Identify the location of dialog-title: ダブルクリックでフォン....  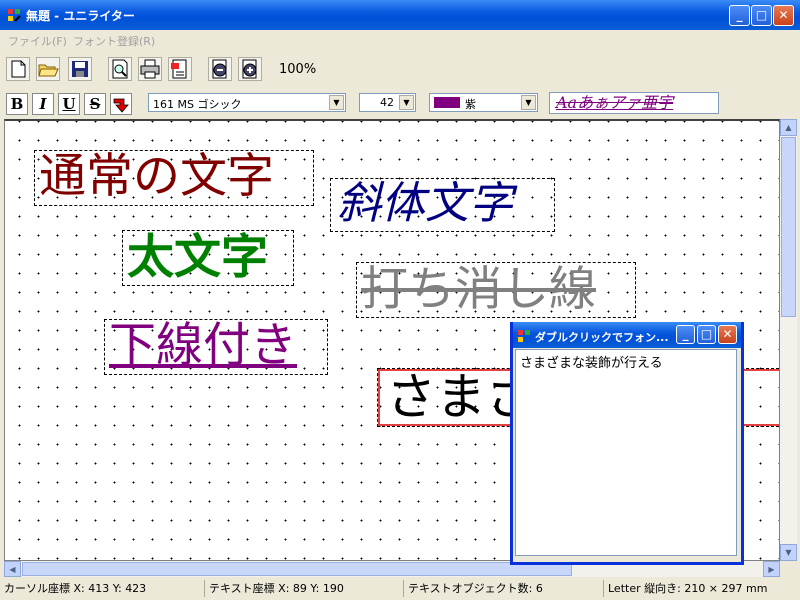
(602, 337).